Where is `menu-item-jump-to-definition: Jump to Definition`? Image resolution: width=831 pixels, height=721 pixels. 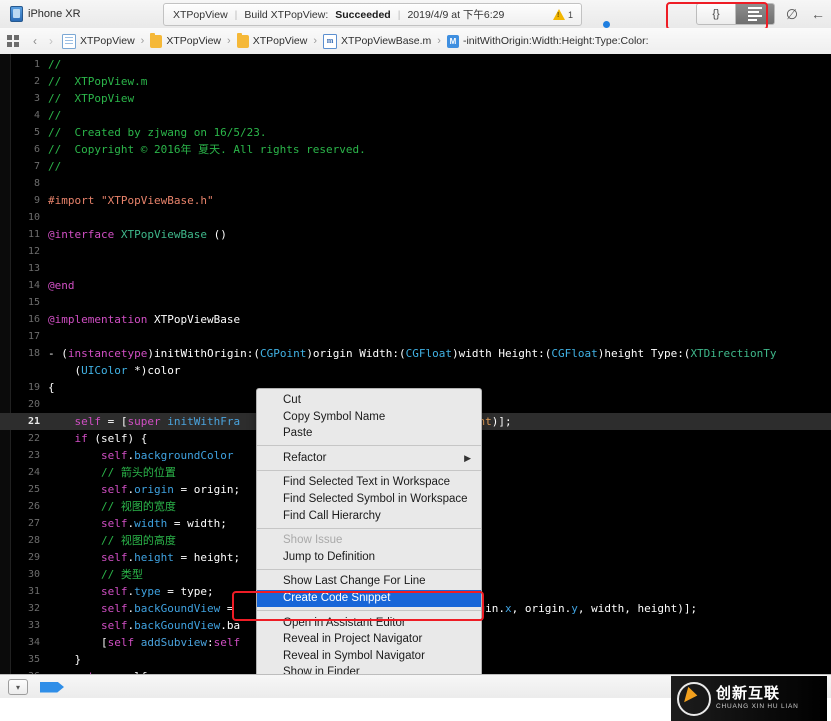
menu-item-jump-to-definition: Jump to Definition is located at coordinates (369, 557).